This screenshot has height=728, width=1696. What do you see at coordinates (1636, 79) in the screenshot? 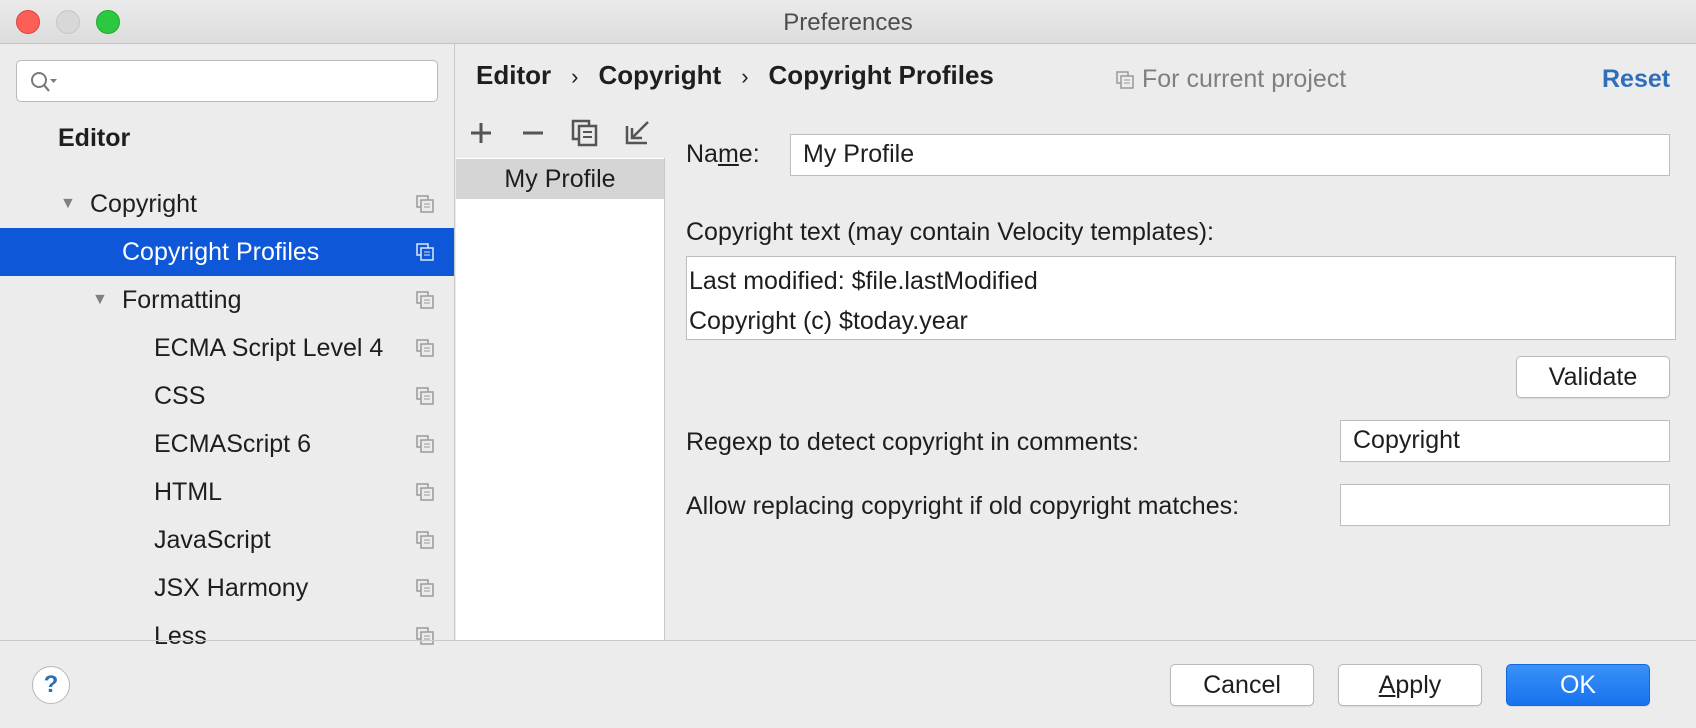
I see `reset-link: Reset` at bounding box center [1636, 79].